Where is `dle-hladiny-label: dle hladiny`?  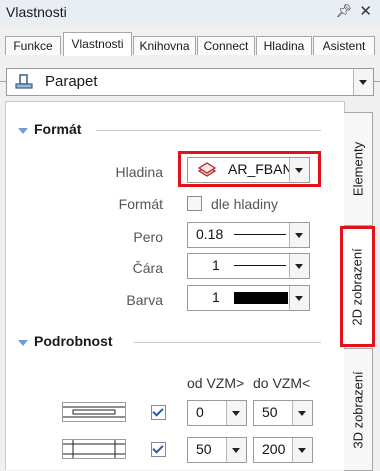 dle-hladiny-label: dle hladiny is located at coordinates (244, 204).